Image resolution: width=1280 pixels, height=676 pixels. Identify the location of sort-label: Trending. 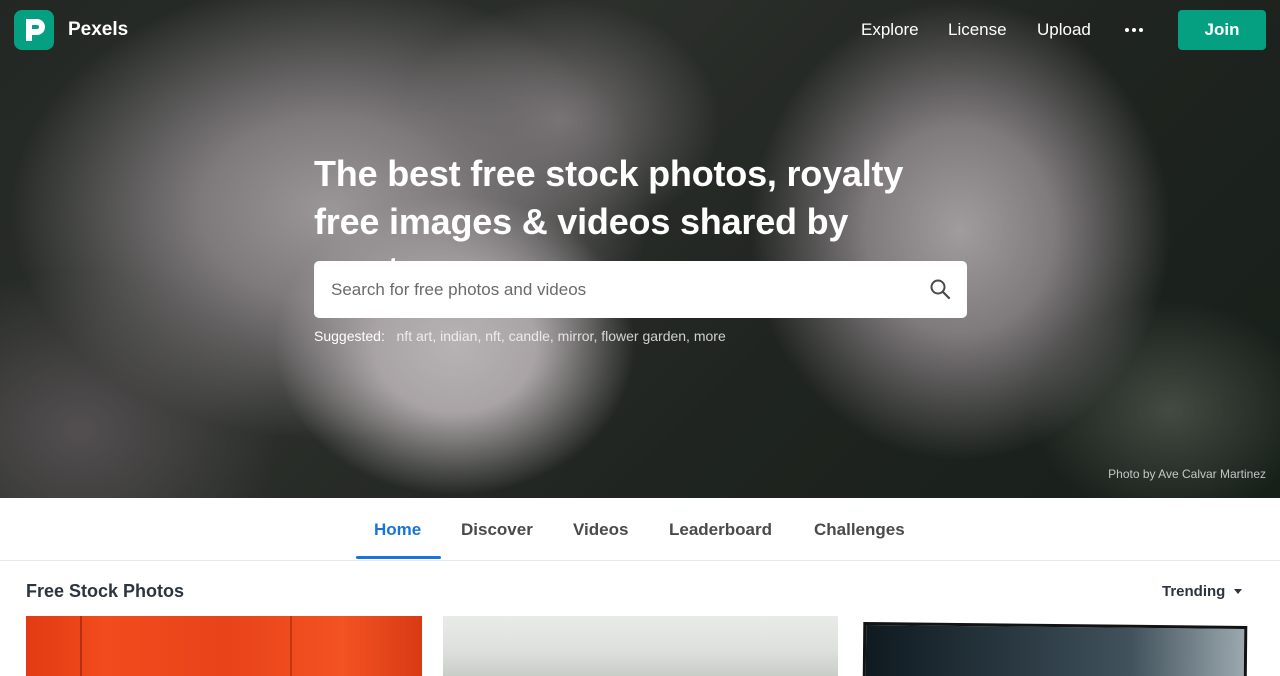
(1194, 591).